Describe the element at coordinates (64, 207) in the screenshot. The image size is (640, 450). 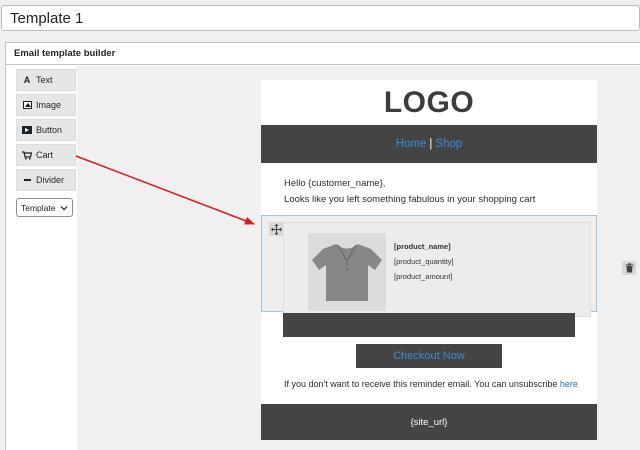
I see `chevron-down-icon` at that location.